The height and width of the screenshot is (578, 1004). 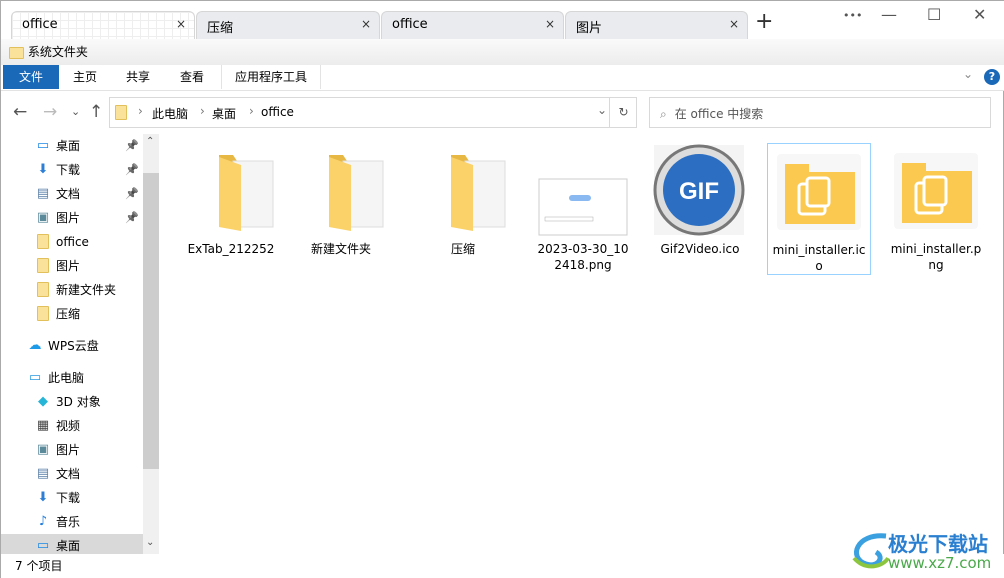 What do you see at coordinates (75, 111) in the screenshot?
I see `recent-locations-button: ⌄` at bounding box center [75, 111].